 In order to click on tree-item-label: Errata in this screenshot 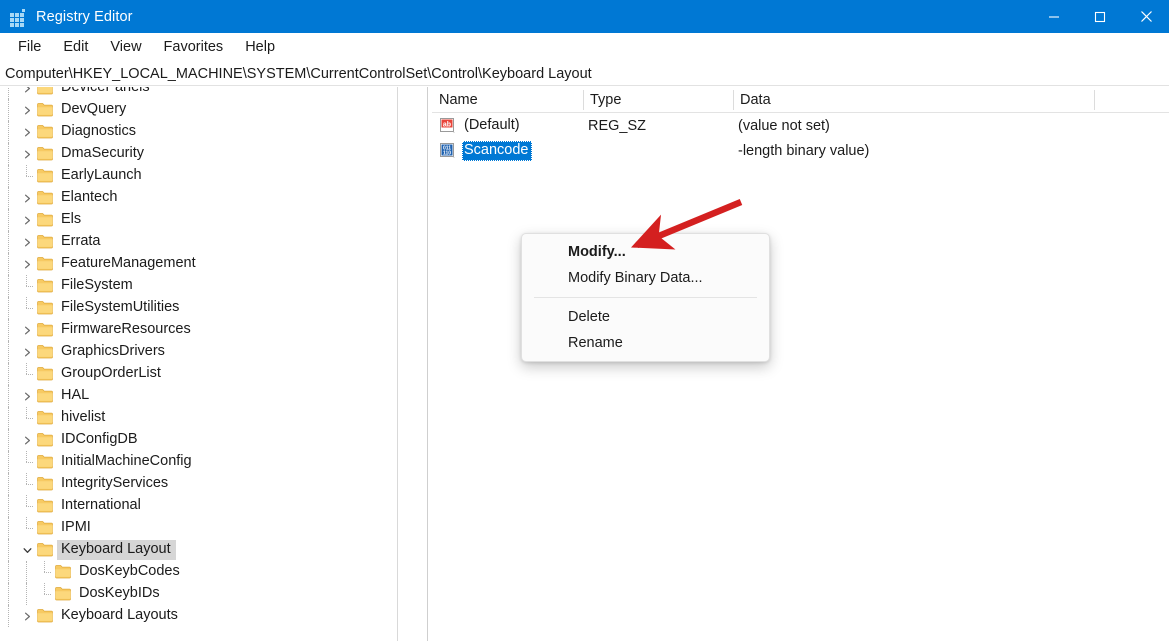, I will do `click(81, 241)`.